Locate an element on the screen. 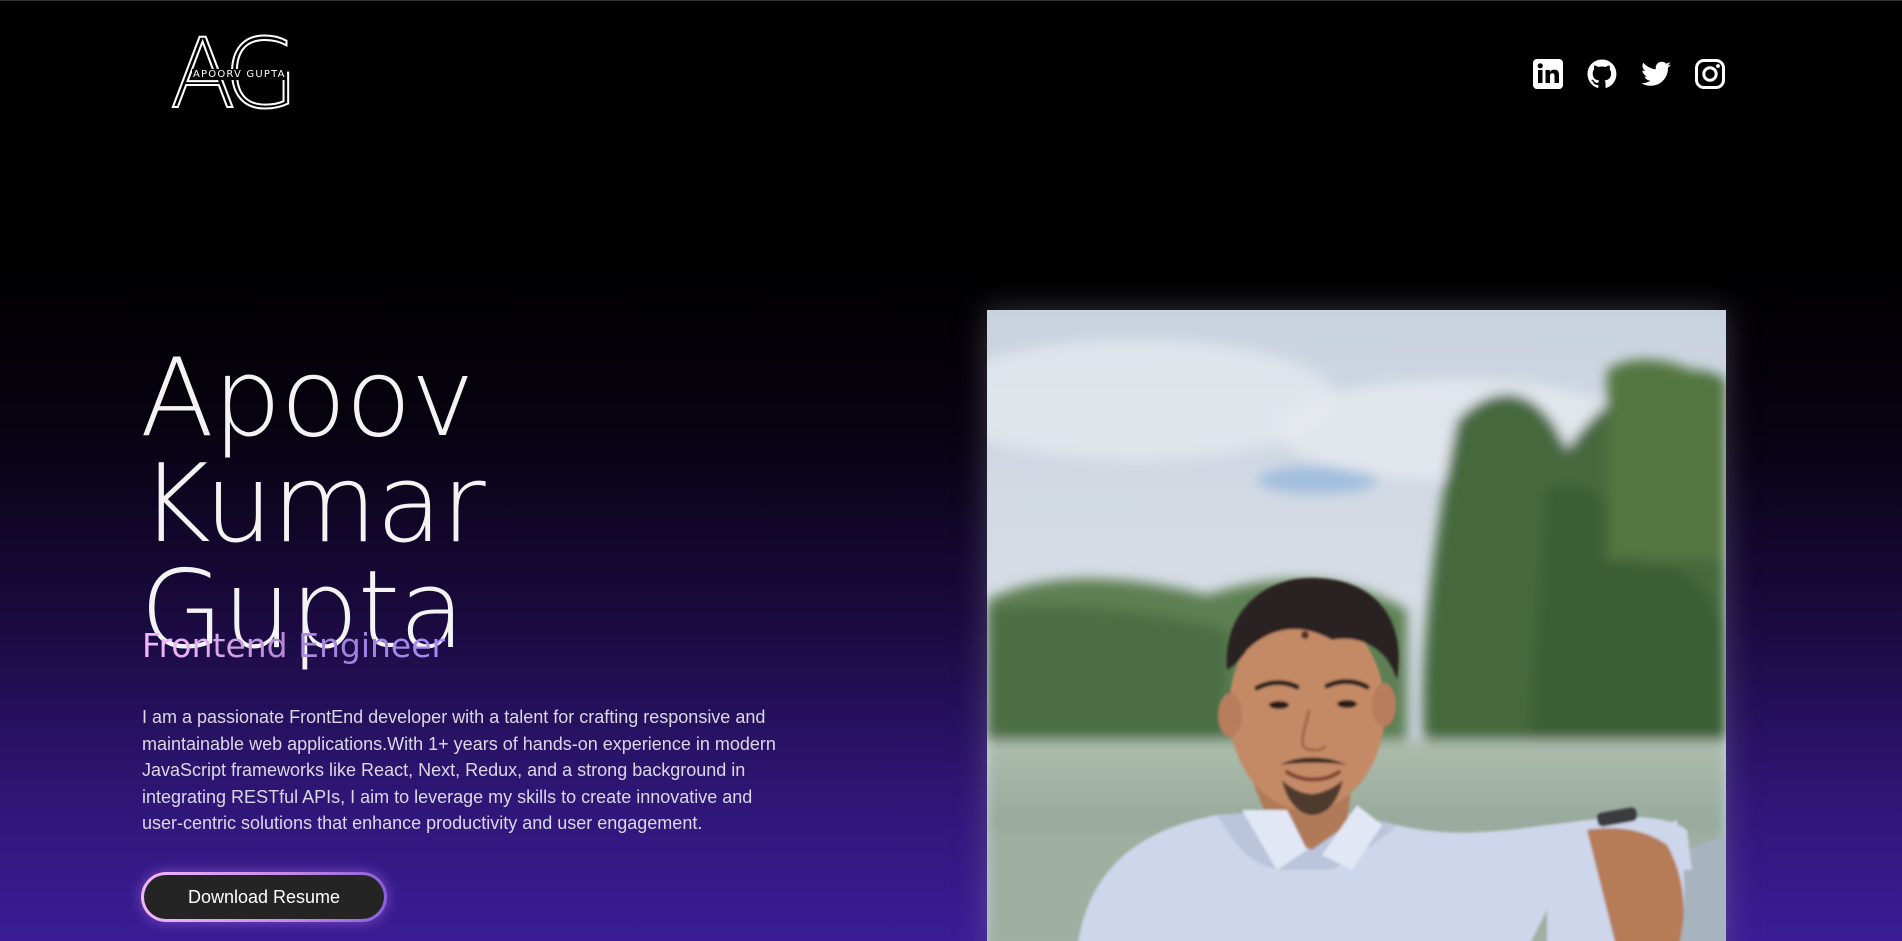 The width and height of the screenshot is (1902, 941). site-logo: AG APOORV GUPTA is located at coordinates (237, 74).